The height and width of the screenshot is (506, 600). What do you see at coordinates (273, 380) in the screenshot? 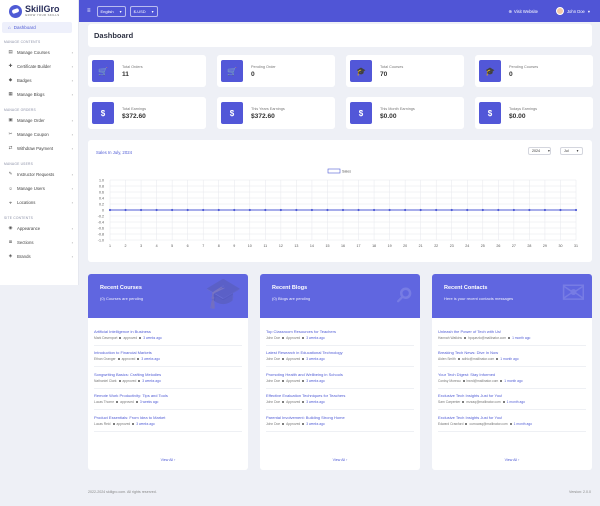
I see `item-author: John Doe` at bounding box center [273, 380].